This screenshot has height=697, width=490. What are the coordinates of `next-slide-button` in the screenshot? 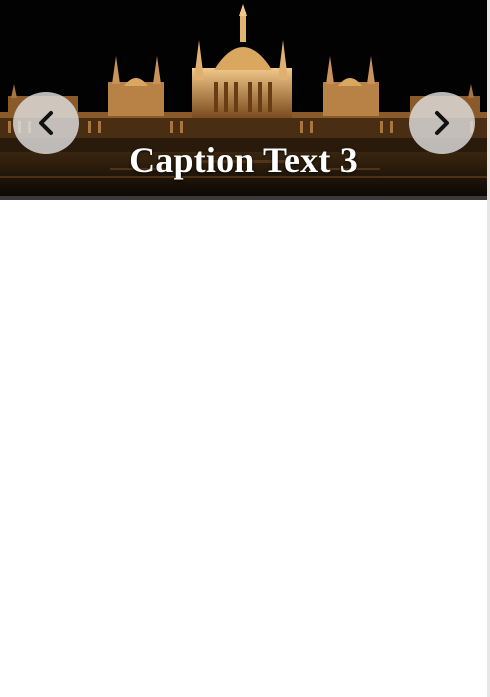 It's located at (442, 123).